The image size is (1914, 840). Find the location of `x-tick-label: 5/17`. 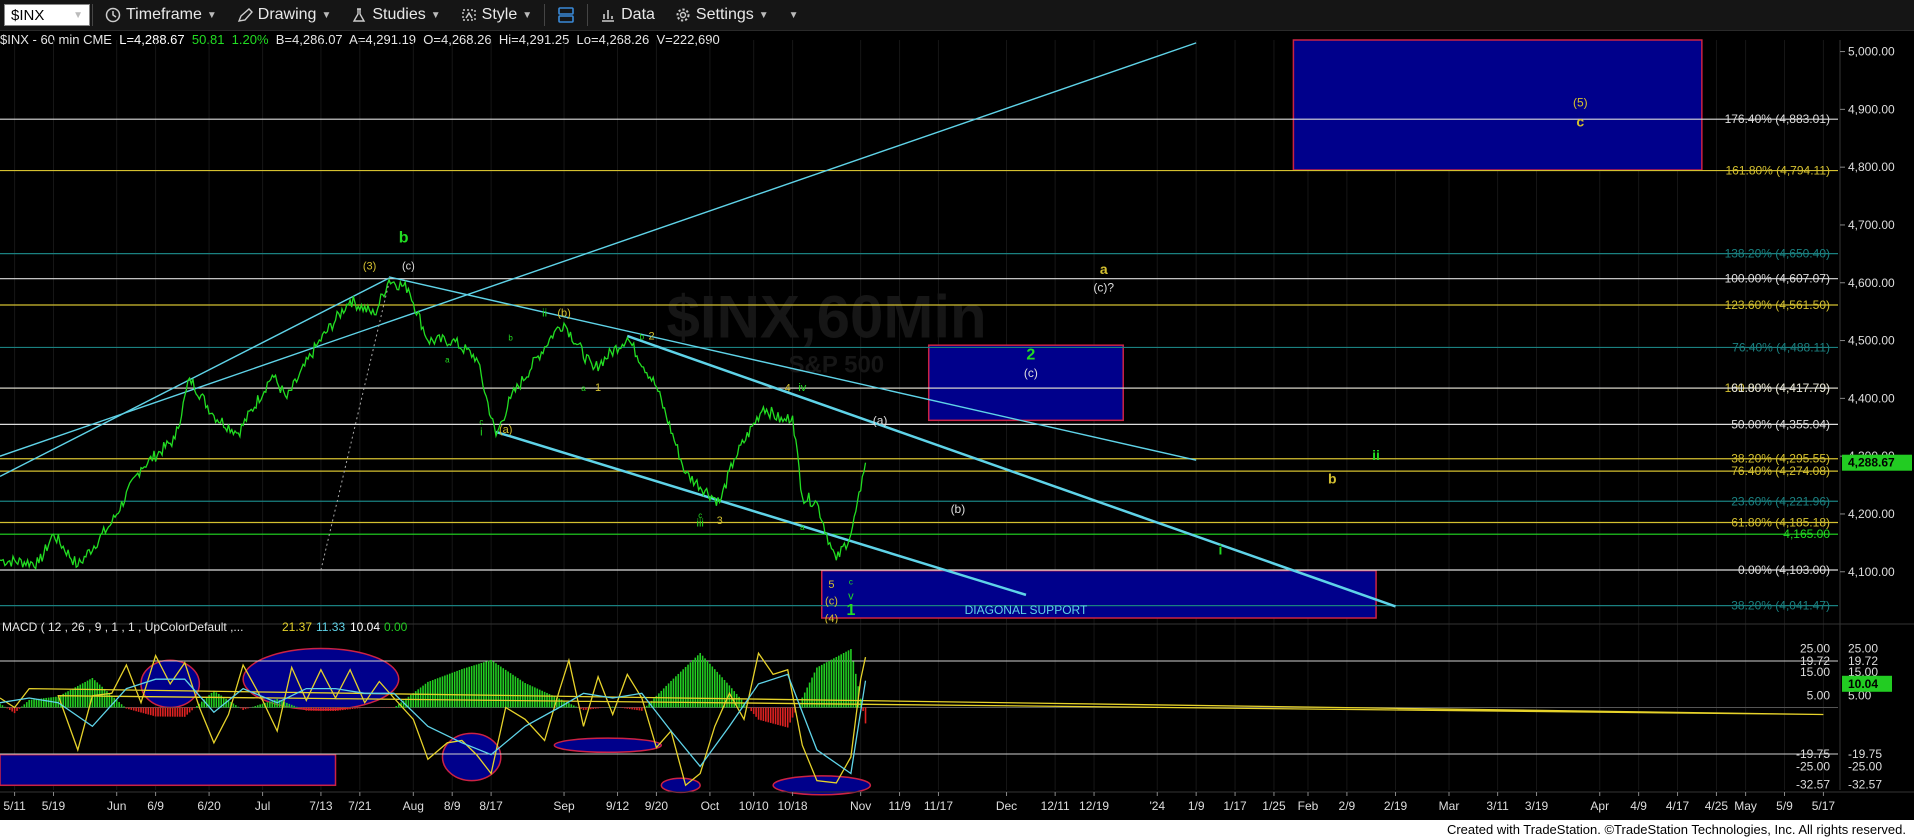

x-tick-label: 5/17 is located at coordinates (1824, 806).